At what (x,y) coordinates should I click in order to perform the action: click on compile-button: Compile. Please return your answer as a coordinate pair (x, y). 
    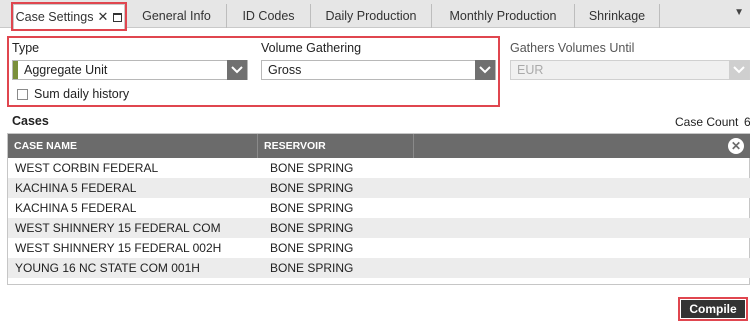
    Looking at the image, I should click on (713, 309).